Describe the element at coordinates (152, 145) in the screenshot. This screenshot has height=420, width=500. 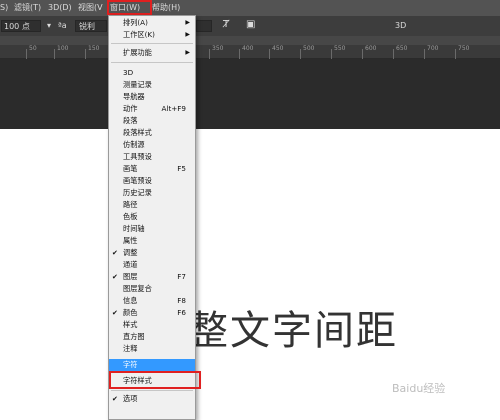
I see `menu-item-clone-source: 仿制源` at that location.